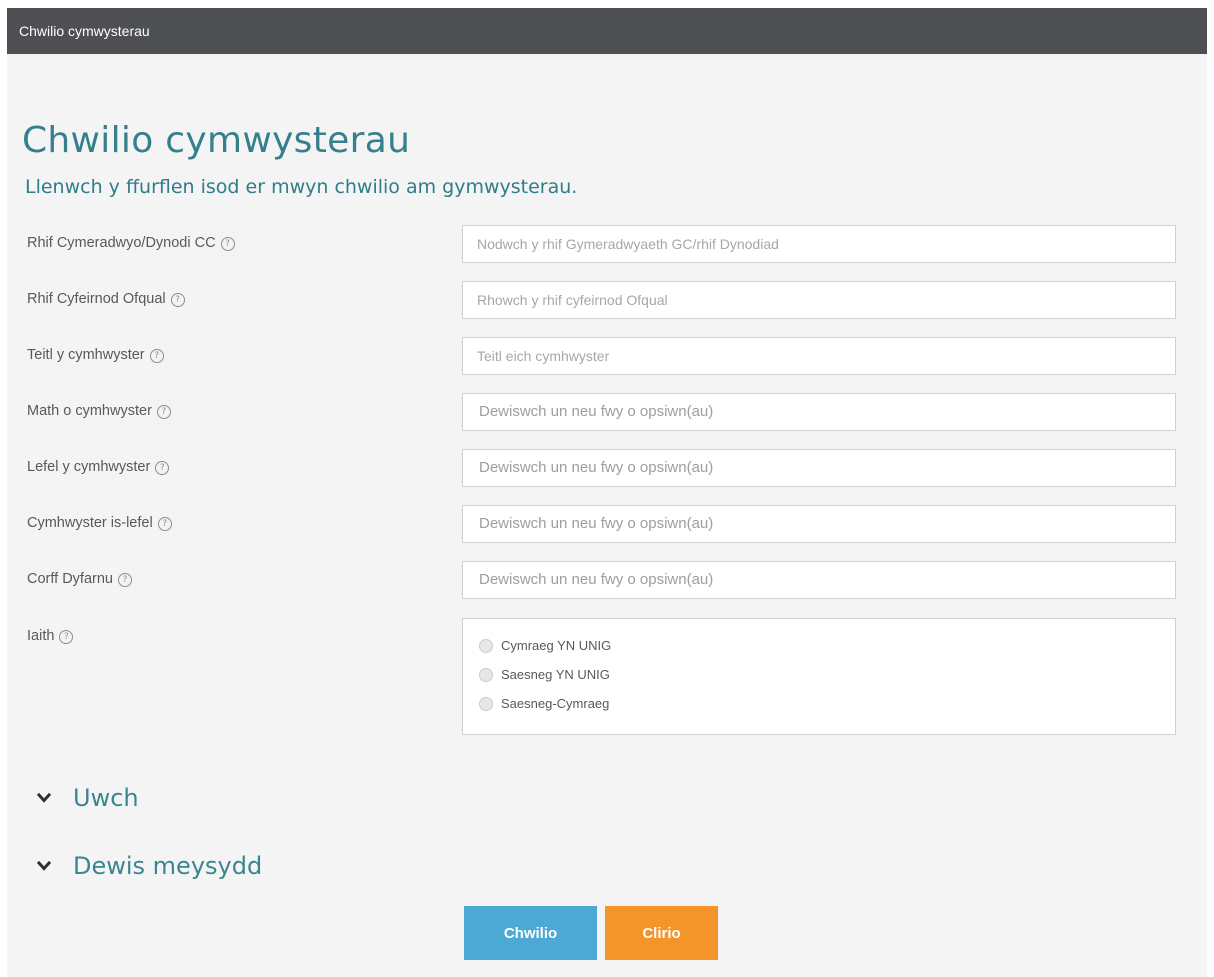 This screenshot has width=1214, height=977. I want to click on language-option-english-only: Saesneg YN UNIG, so click(819, 674).